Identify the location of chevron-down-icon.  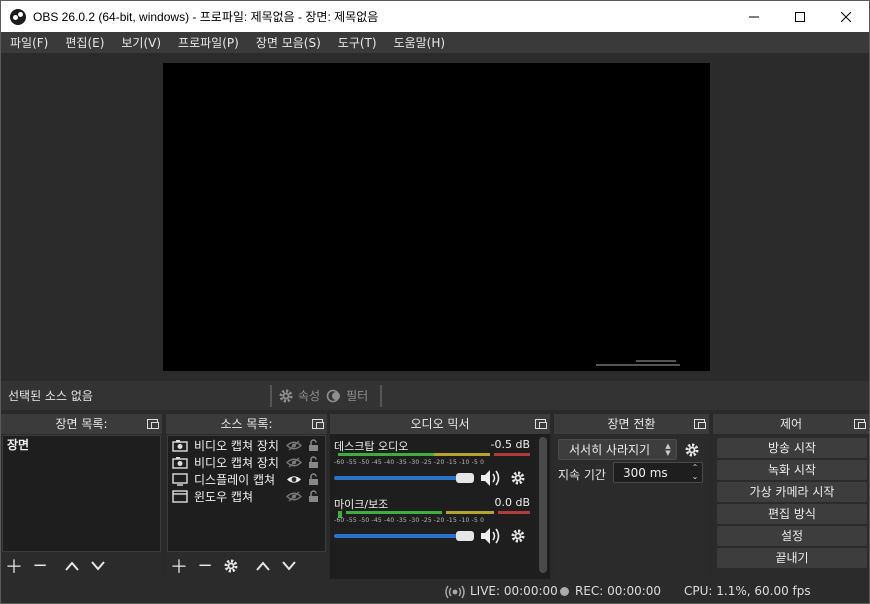
(289, 565).